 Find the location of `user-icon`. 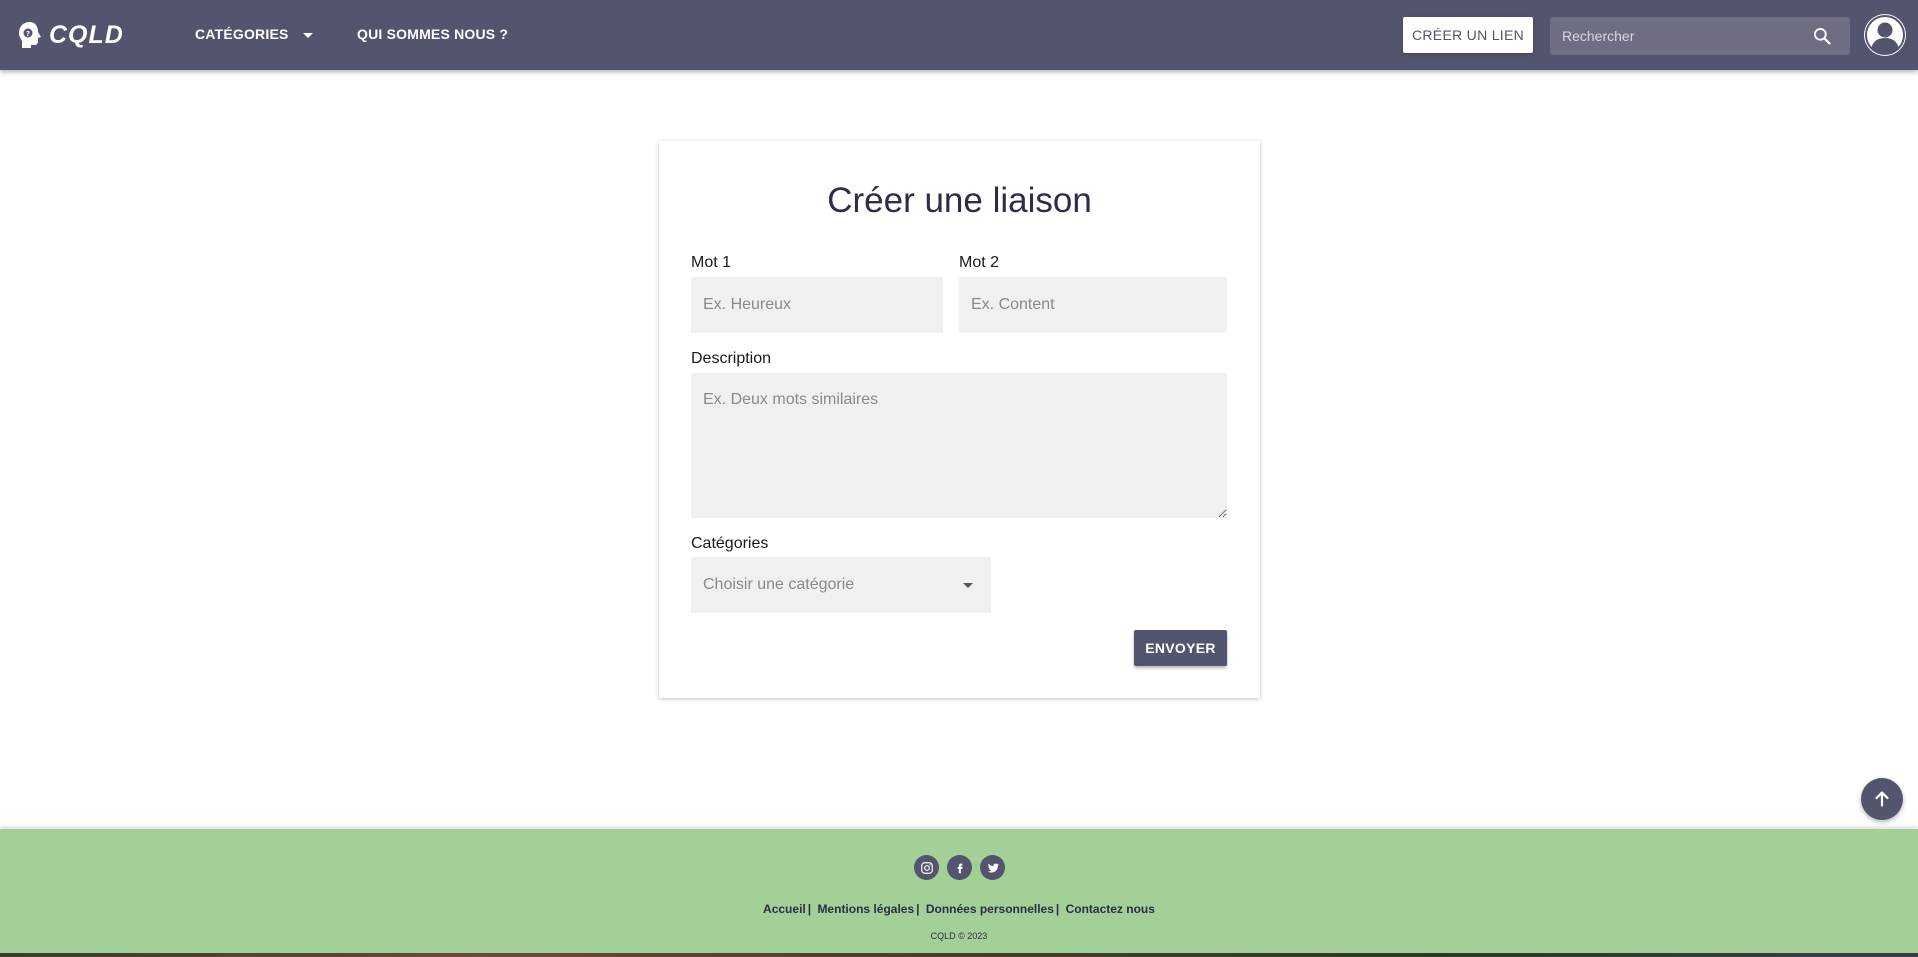

user-icon is located at coordinates (1885, 35).